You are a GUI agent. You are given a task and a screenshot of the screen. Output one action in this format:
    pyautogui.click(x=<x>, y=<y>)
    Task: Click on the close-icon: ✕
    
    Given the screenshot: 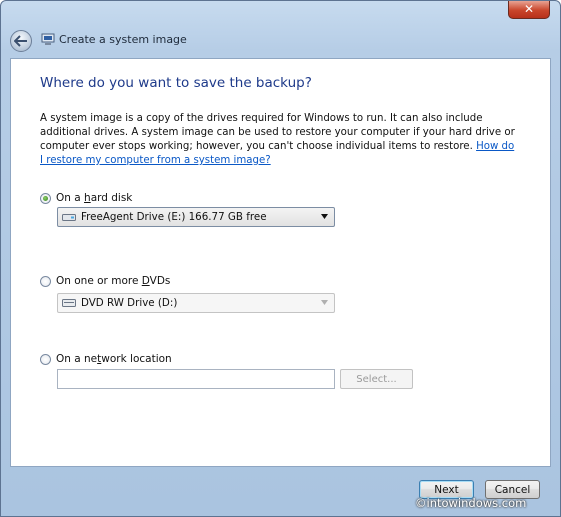 What is the action you would take?
    pyautogui.click(x=529, y=9)
    